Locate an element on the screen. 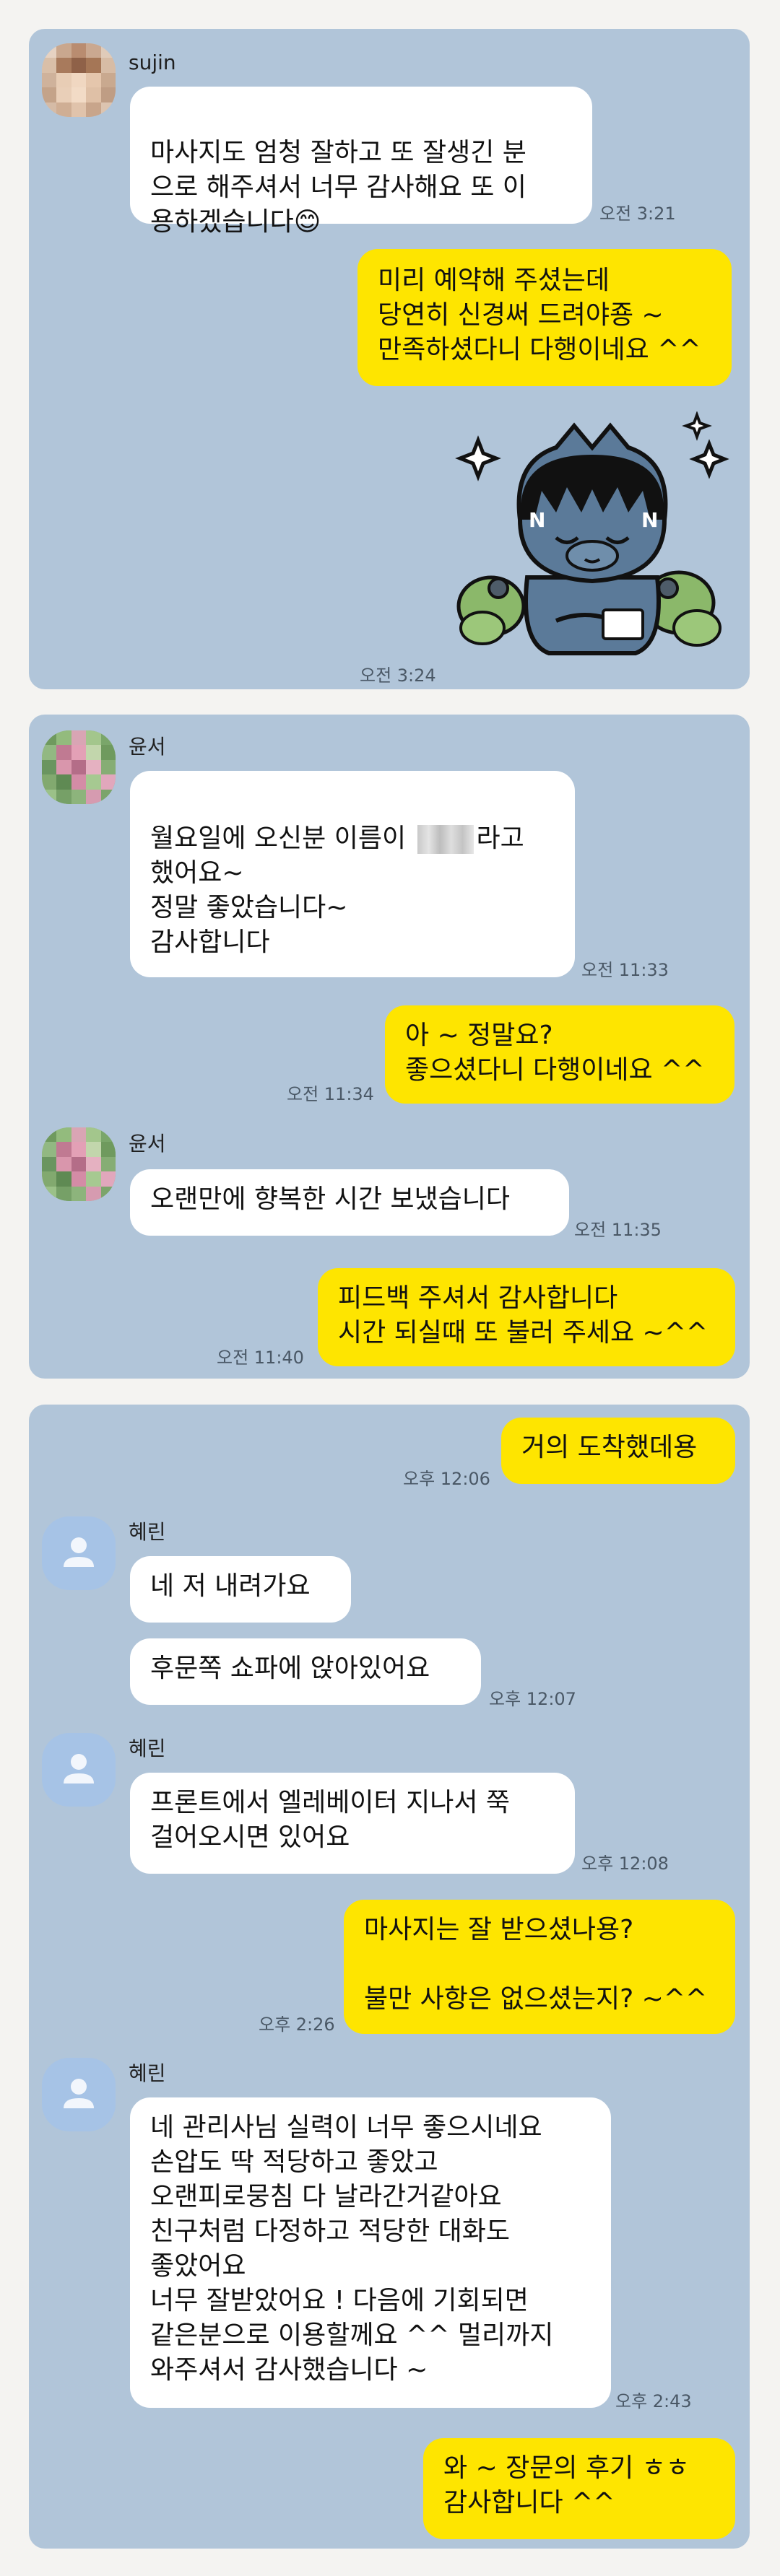  message-time: 오전 11:33 is located at coordinates (625, 970).